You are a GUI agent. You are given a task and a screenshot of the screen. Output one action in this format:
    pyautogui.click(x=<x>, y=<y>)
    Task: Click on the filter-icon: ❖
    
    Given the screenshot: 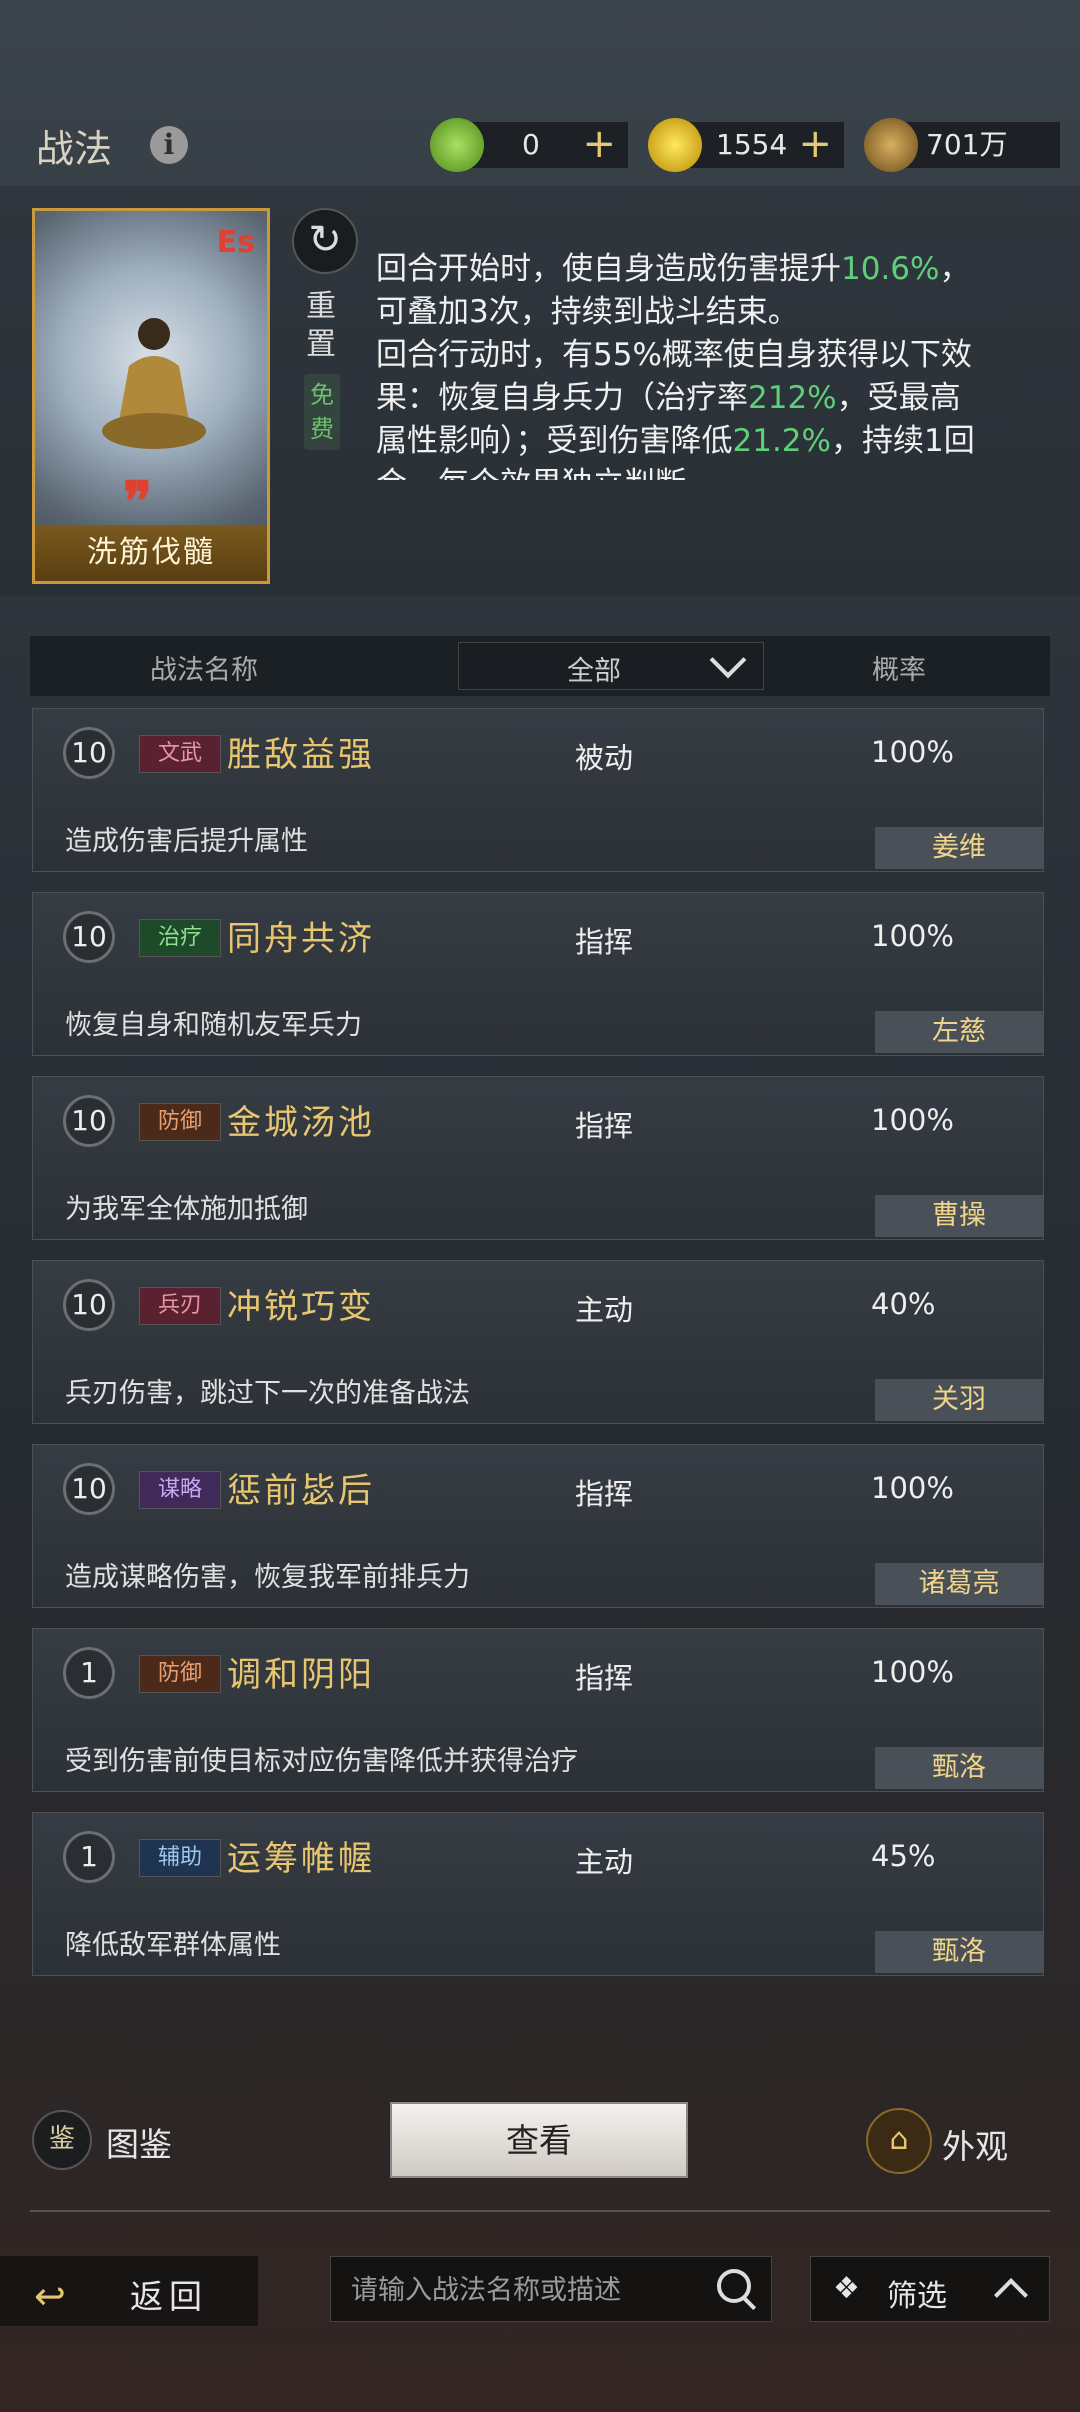 What is the action you would take?
    pyautogui.click(x=846, y=2288)
    